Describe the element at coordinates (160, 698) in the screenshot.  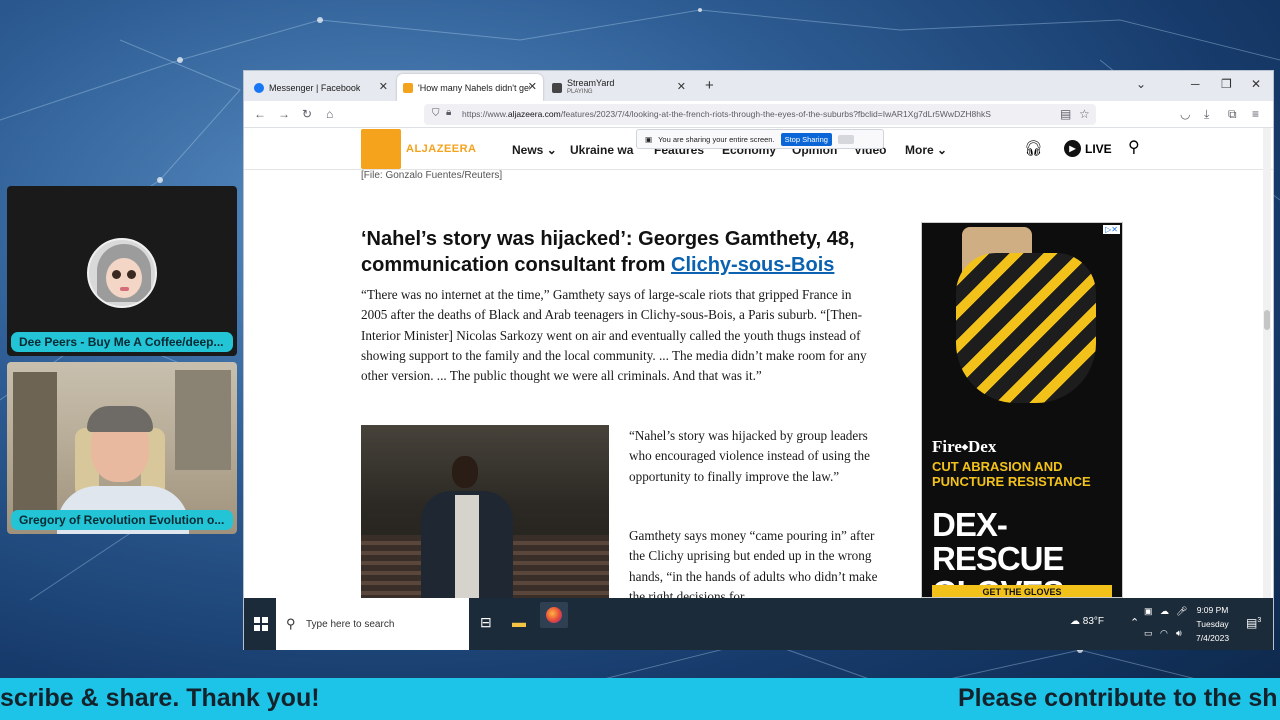
I see `ticker-text: scribe & share. Thank you!` at that location.